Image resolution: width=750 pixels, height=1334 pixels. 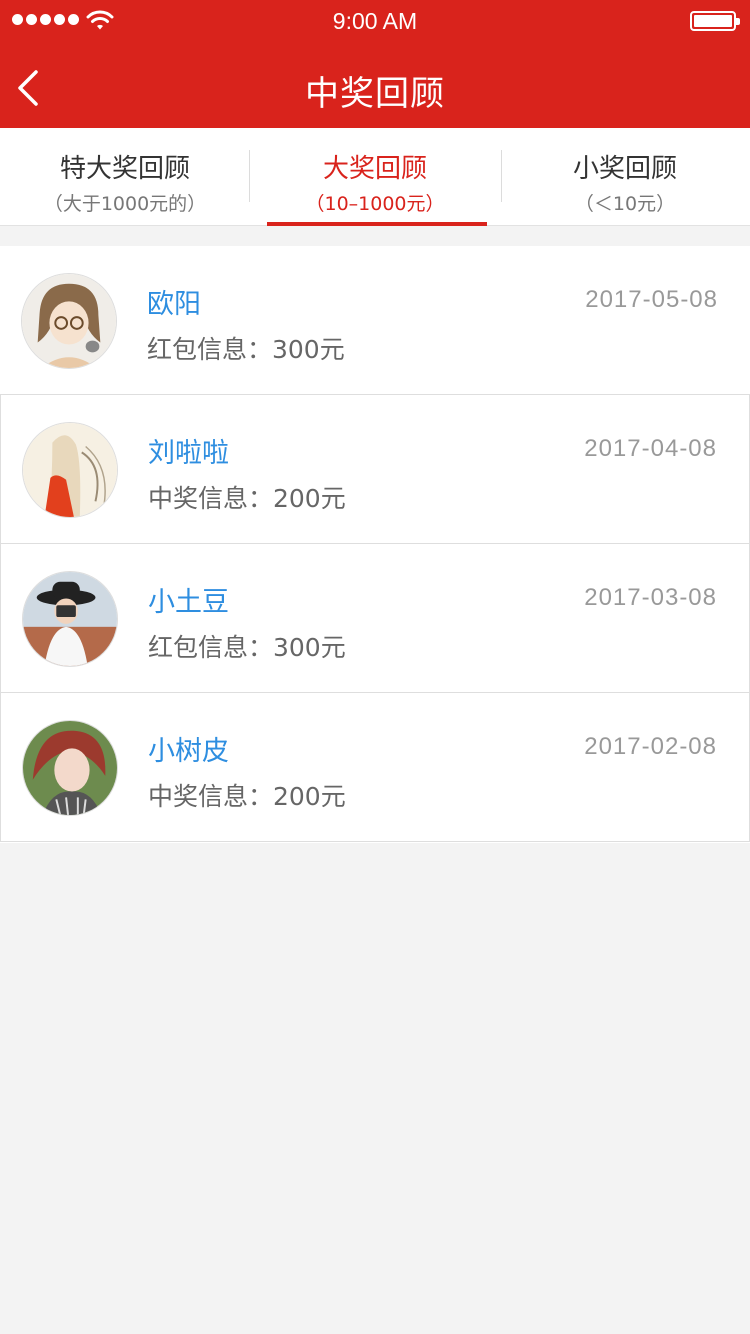 I want to click on record-date: 2017-04-08, so click(x=650, y=448).